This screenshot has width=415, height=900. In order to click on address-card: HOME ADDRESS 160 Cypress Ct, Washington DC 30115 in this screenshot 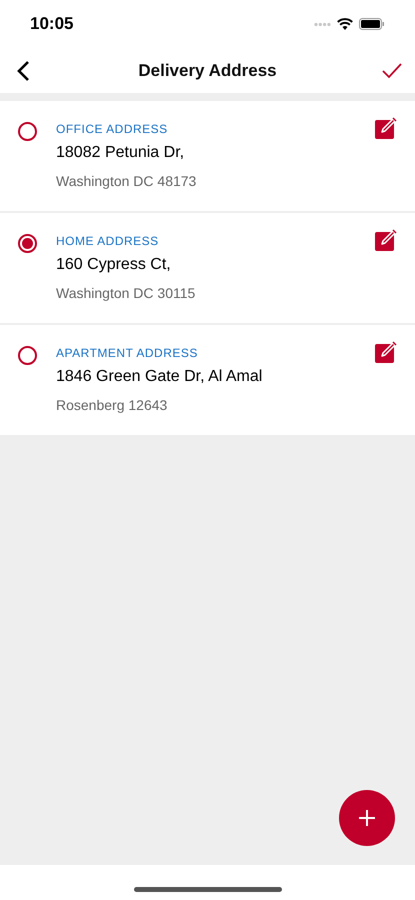, I will do `click(207, 268)`.